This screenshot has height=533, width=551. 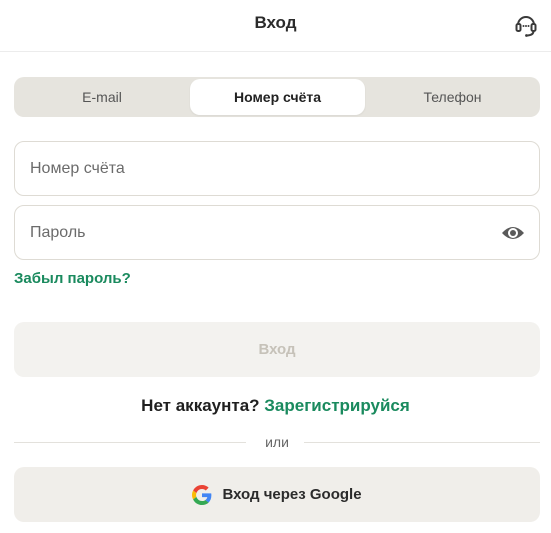 I want to click on tab-account-number: Номер счёта, so click(x=277, y=97).